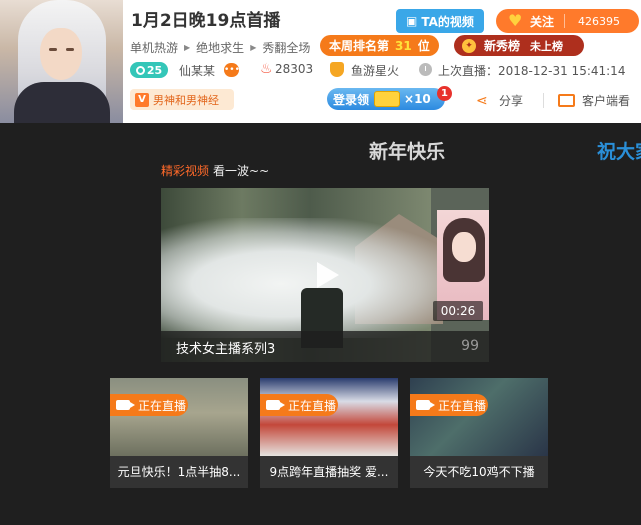  What do you see at coordinates (403, 45) in the screenshot?
I see `rank-number: 31` at bounding box center [403, 45].